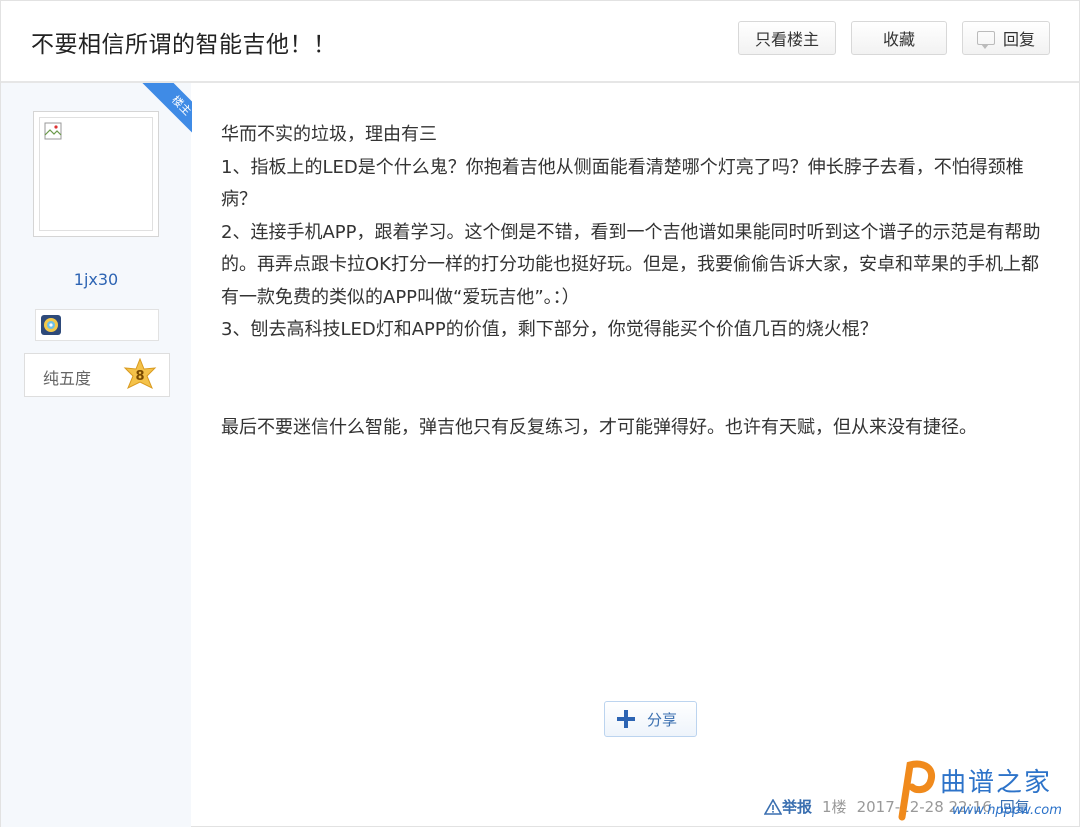  I want to click on watermark-url: www.hpppw.com, so click(1007, 810).